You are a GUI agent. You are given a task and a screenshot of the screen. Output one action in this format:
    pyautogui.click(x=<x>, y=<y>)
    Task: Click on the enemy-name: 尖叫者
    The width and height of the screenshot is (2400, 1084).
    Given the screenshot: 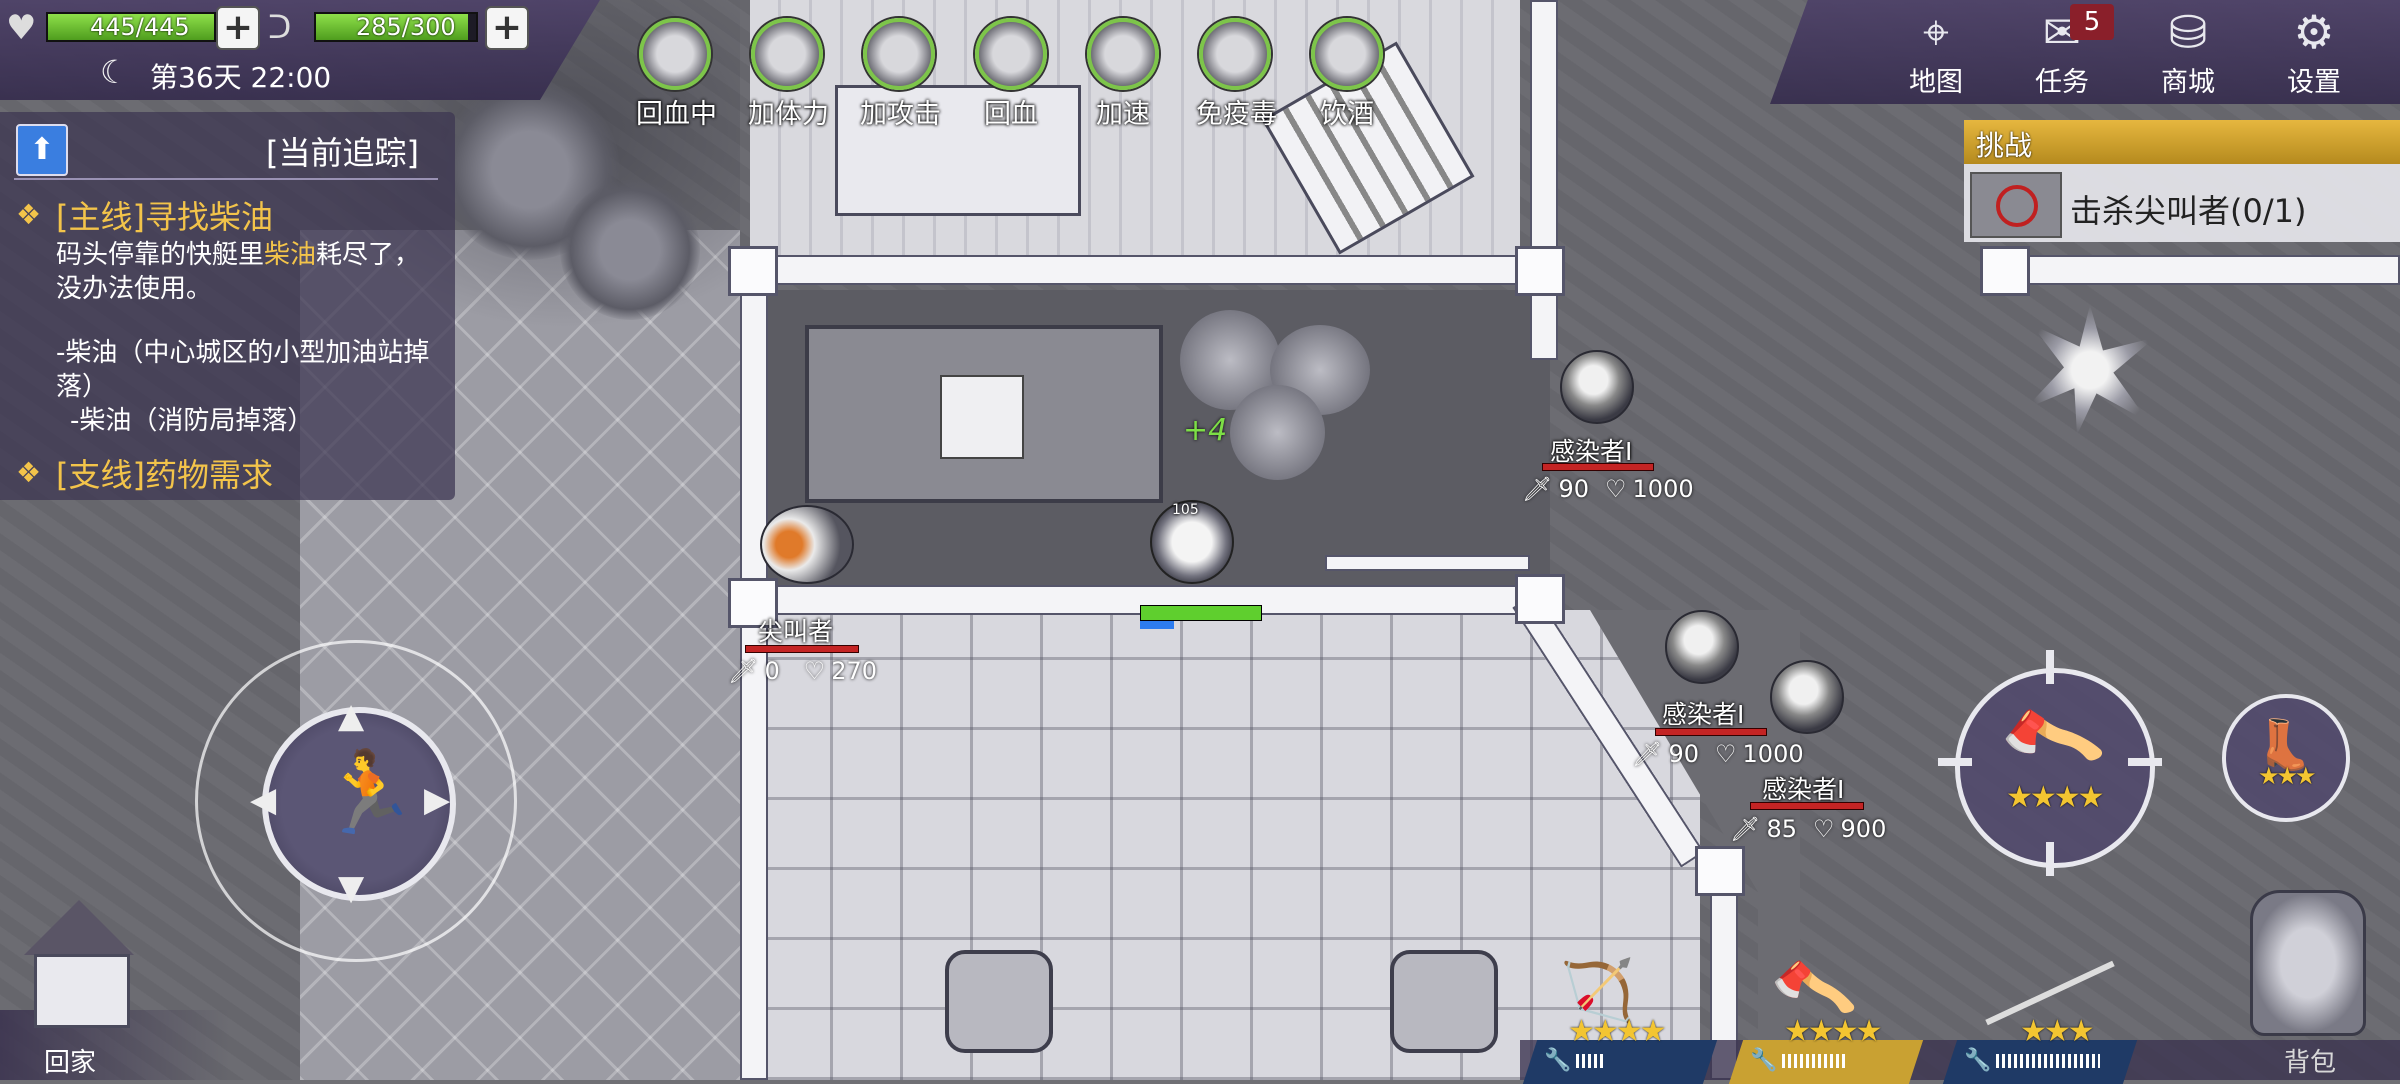 What is the action you would take?
    pyautogui.click(x=796, y=631)
    